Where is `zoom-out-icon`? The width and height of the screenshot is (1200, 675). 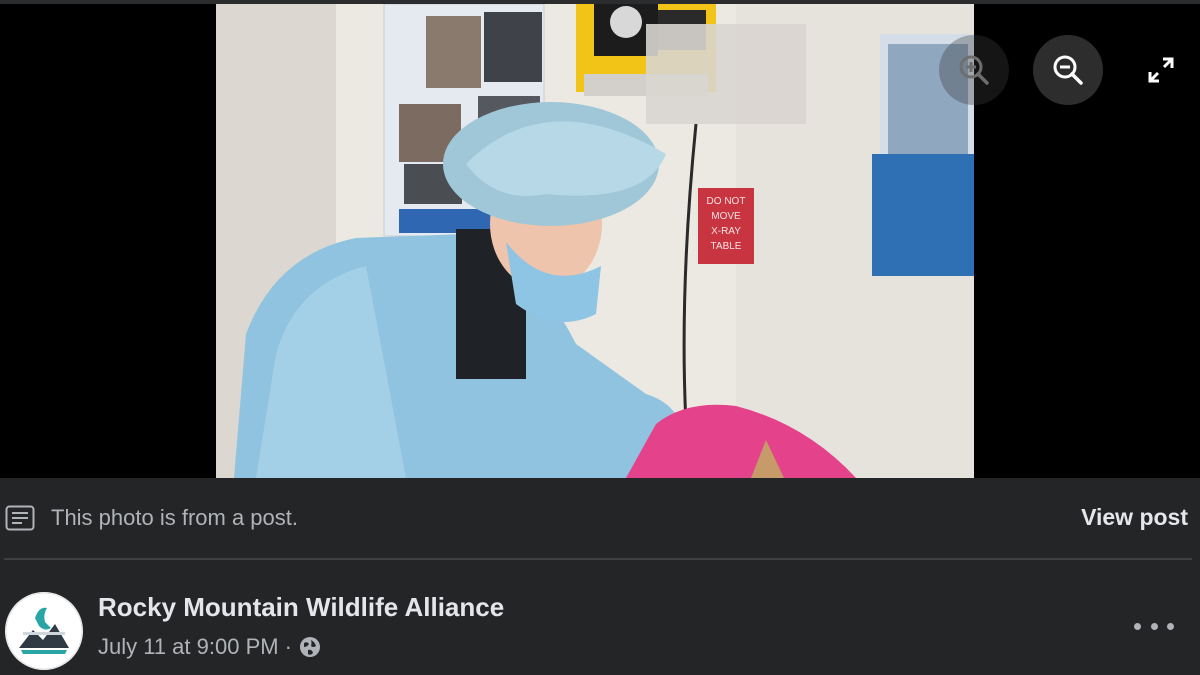 zoom-out-icon is located at coordinates (1068, 70).